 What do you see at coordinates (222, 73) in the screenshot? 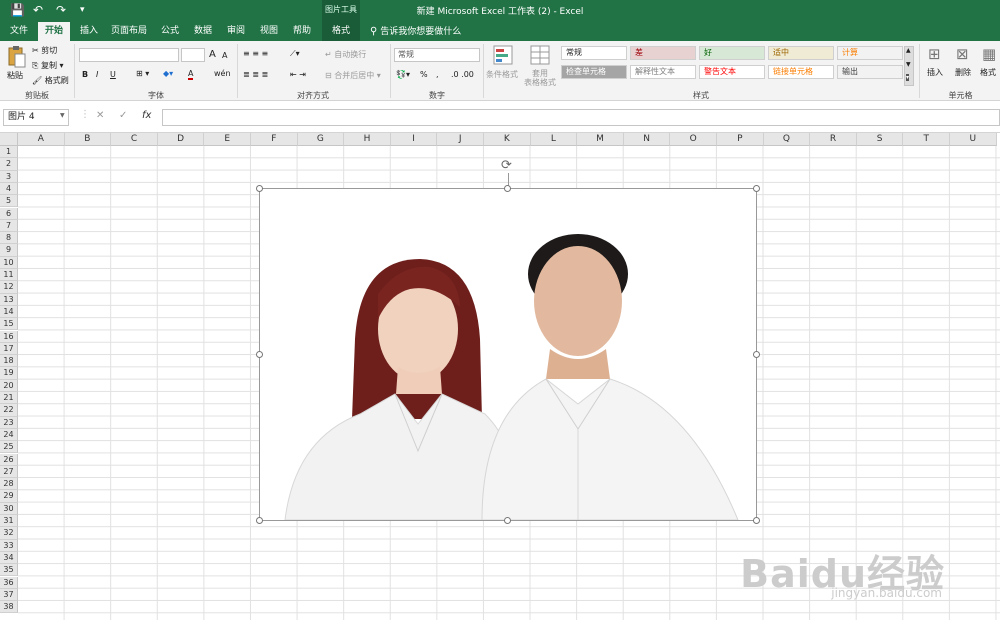
I see `phonetic-icon: wén` at bounding box center [222, 73].